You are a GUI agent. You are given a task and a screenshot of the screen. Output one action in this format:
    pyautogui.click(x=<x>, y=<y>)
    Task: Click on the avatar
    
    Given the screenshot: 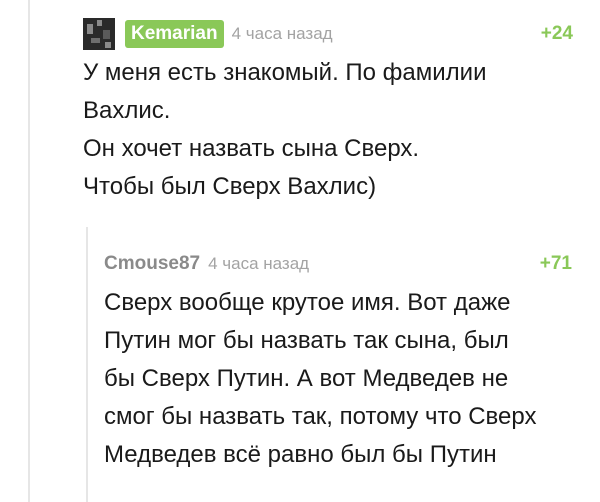 What is the action you would take?
    pyautogui.click(x=99, y=34)
    